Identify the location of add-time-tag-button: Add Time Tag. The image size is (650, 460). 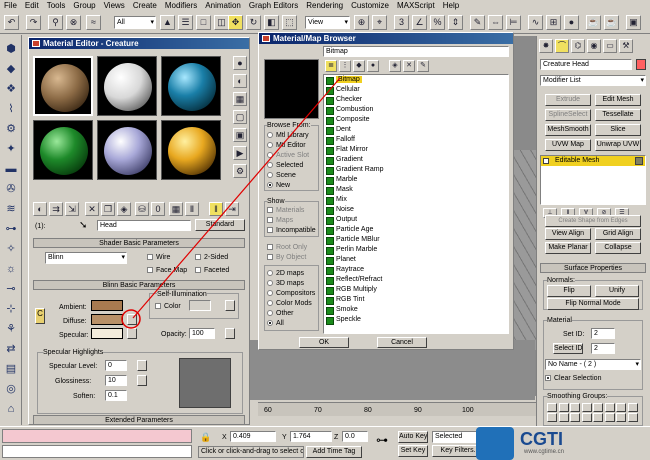
(334, 452).